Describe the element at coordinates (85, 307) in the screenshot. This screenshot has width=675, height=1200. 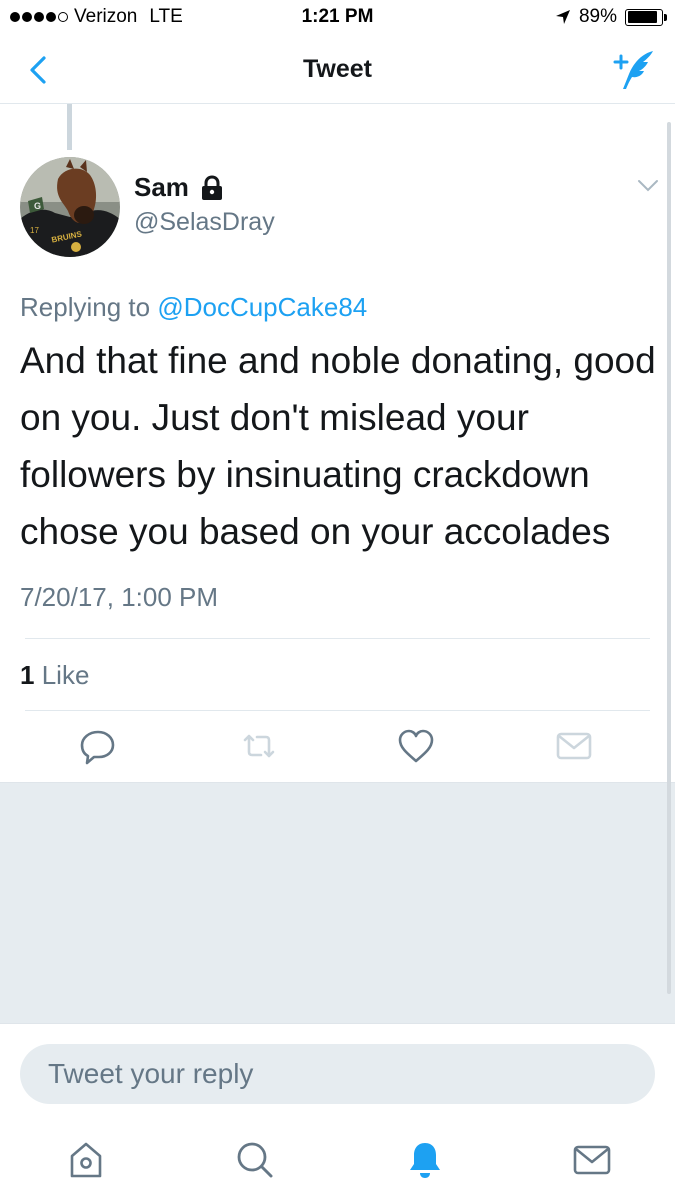
I see `replying-to-prefix: Replying to` at that location.